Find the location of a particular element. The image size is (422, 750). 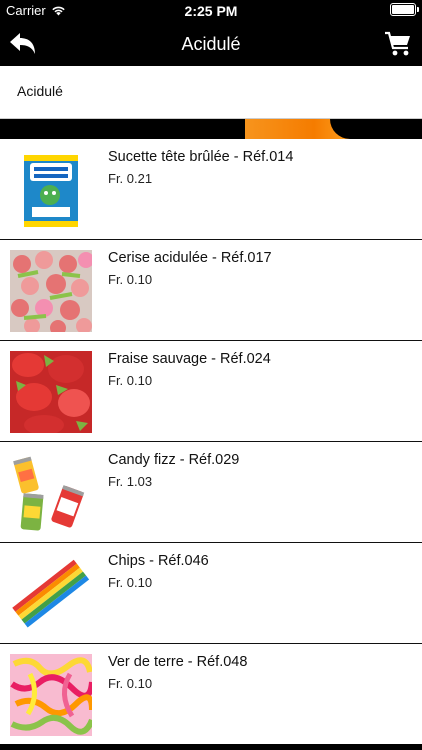

bottom-edge is located at coordinates (211, 747).